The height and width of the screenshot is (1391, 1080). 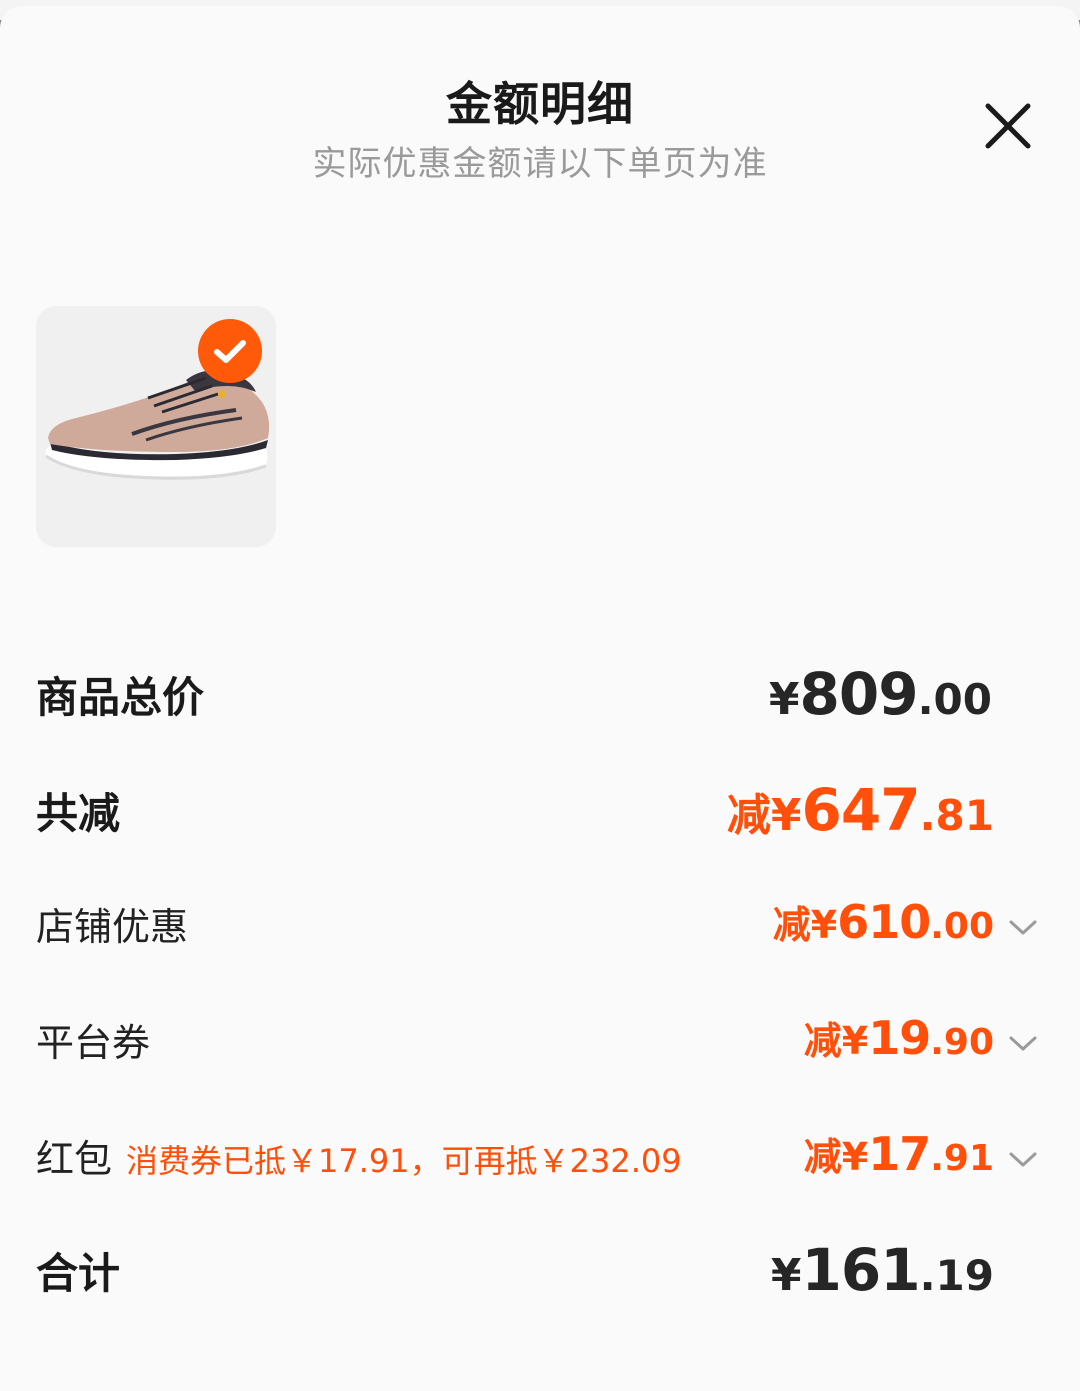 I want to click on row-grand-total: 合计 ¥161.19, so click(x=540, y=1272).